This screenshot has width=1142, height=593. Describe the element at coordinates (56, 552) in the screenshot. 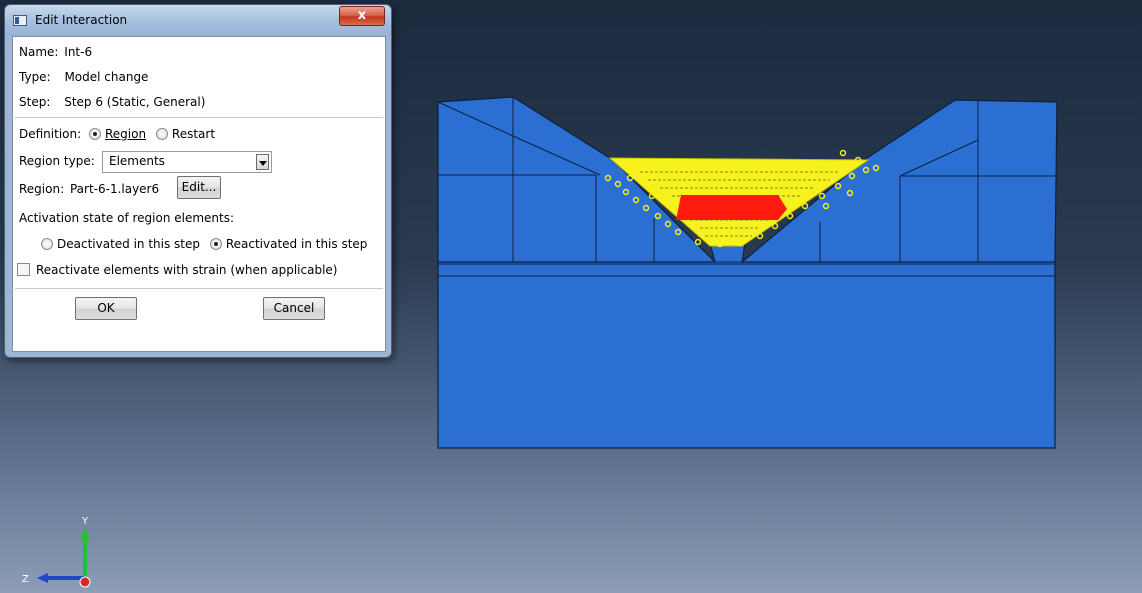

I see `axis-triad: Y Z` at that location.